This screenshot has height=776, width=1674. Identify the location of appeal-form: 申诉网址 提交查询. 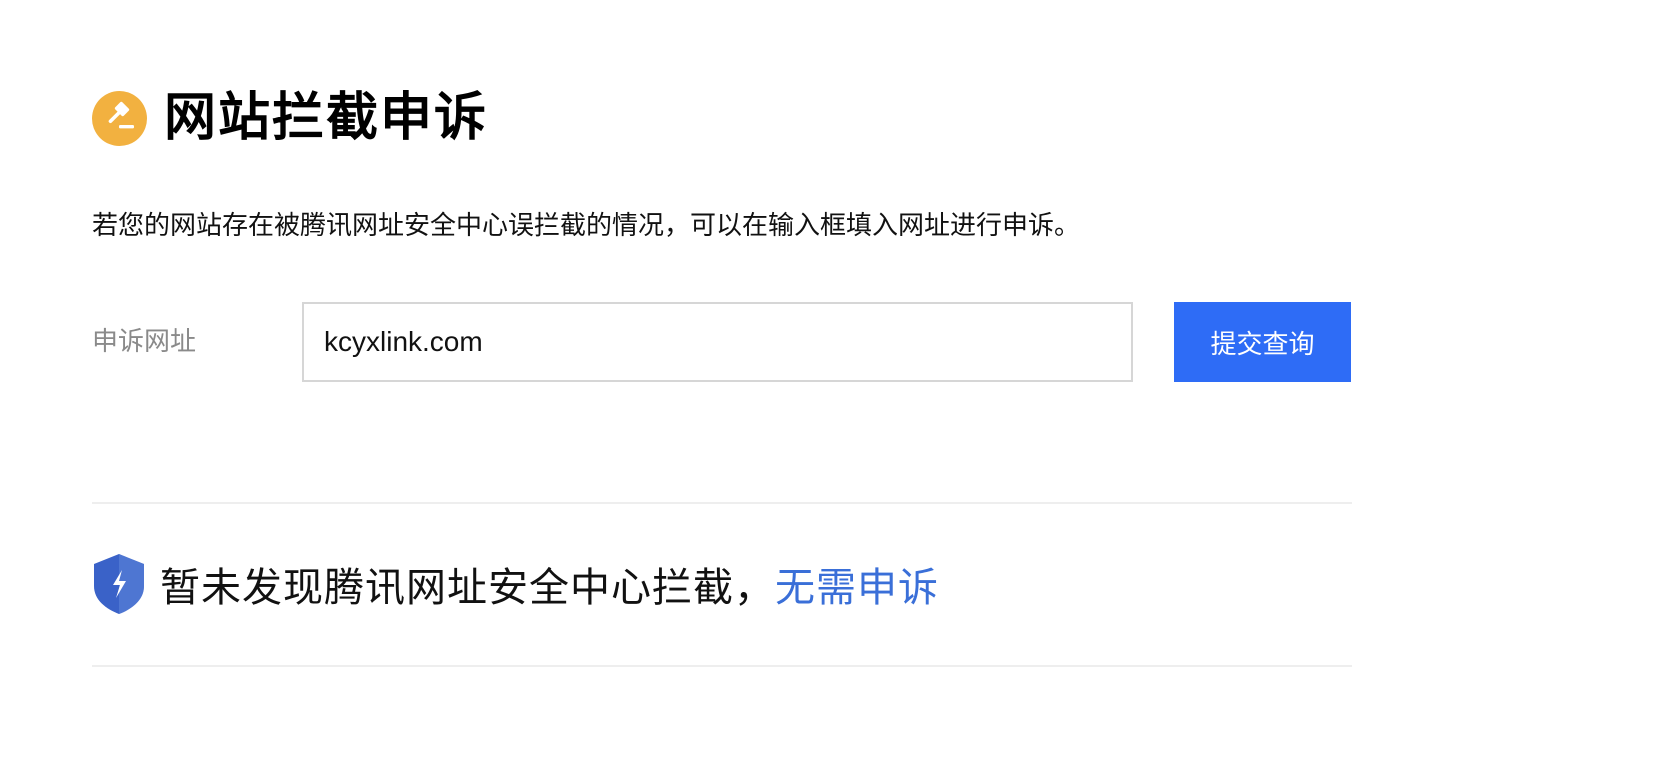
(722, 342).